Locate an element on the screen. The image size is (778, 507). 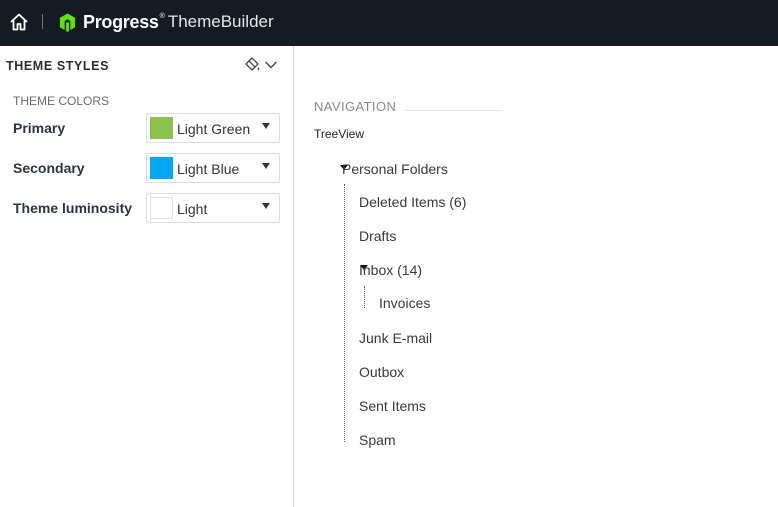
panel-title: THEME STYLES is located at coordinates (58, 66).